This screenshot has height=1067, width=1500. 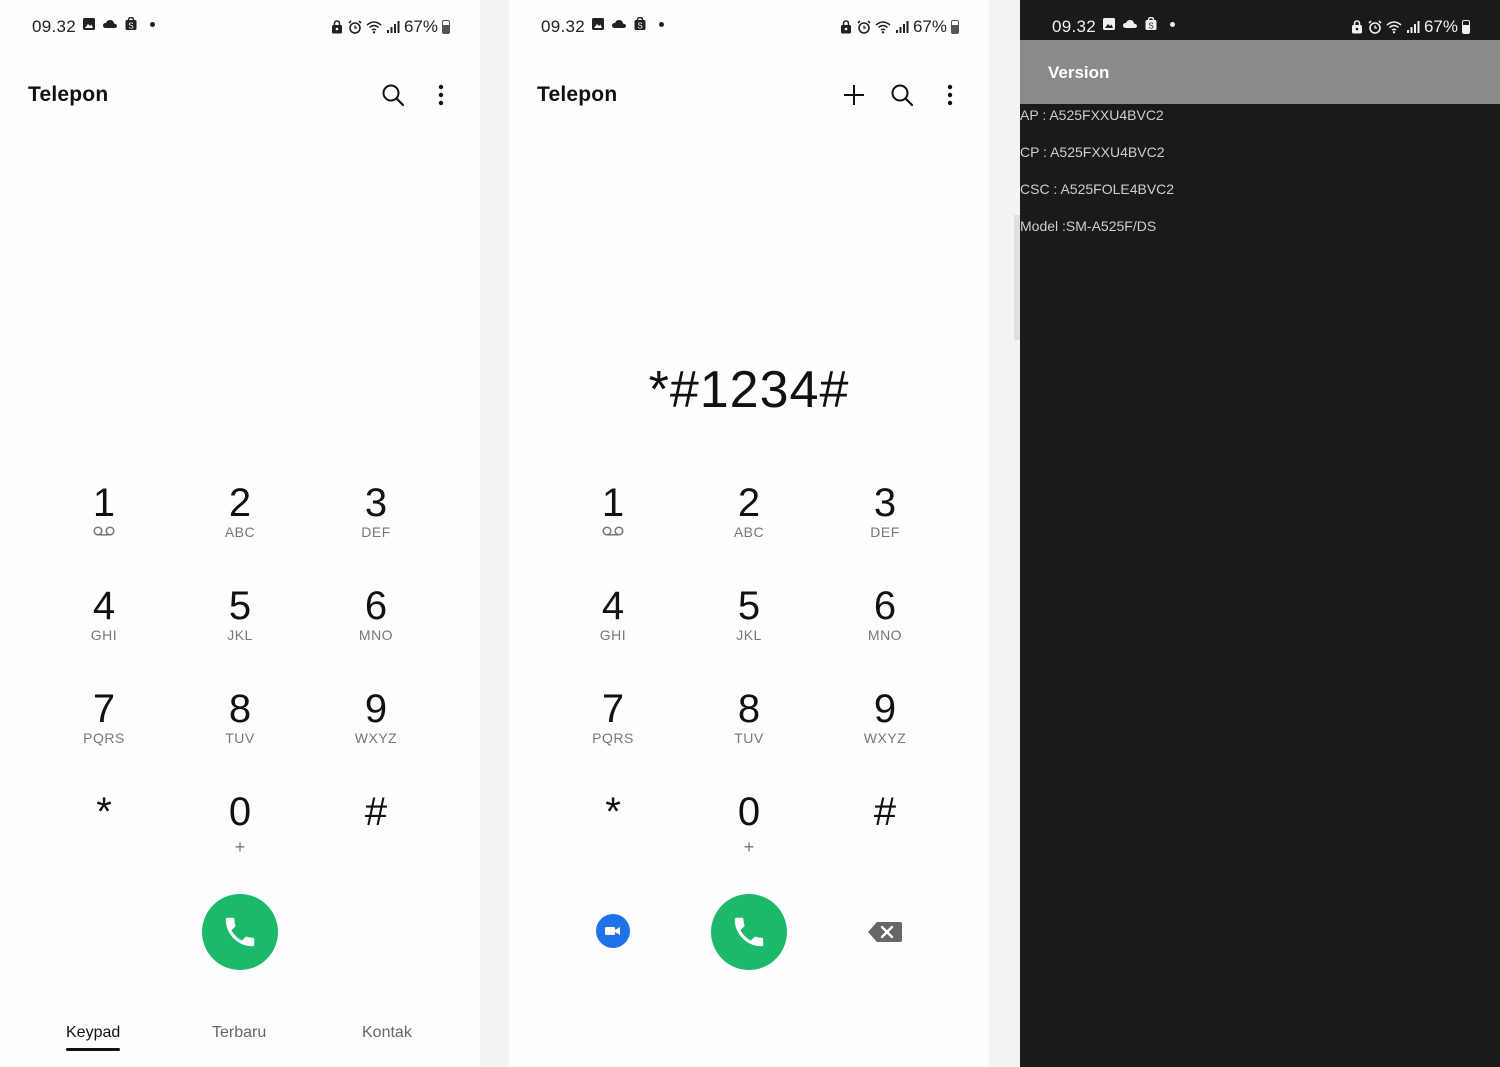 What do you see at coordinates (1260, 72) in the screenshot?
I see `version-header: Version` at bounding box center [1260, 72].